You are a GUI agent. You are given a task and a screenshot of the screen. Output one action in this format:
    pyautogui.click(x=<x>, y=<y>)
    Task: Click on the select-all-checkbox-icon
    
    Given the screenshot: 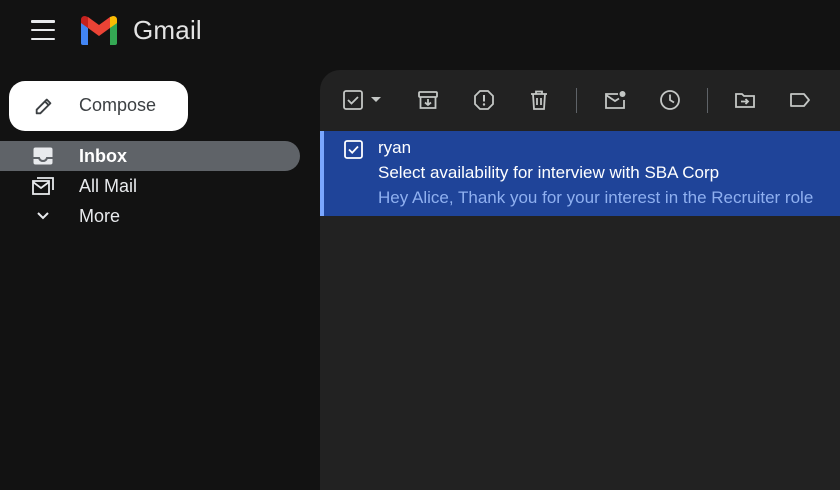 What is the action you would take?
    pyautogui.click(x=353, y=100)
    